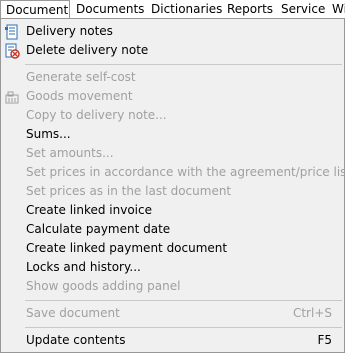 This screenshot has height=353, width=345. Describe the element at coordinates (73, 313) in the screenshot. I see `menu-item-label: Save document` at that location.